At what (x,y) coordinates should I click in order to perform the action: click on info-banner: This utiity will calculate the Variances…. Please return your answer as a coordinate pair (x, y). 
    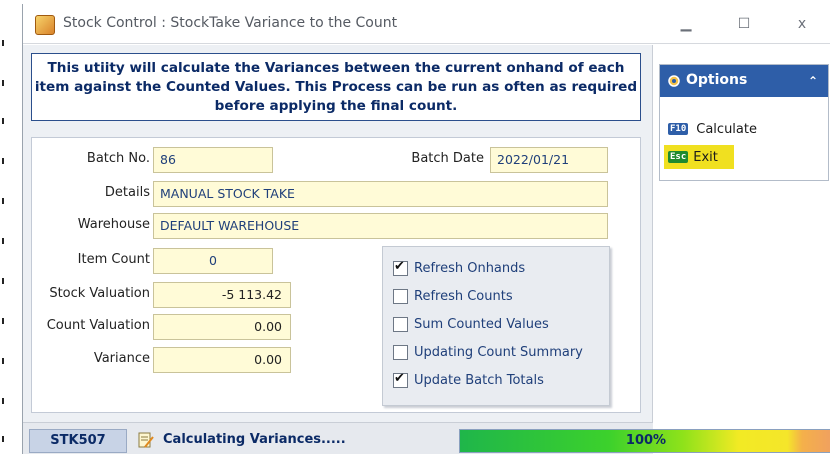
    Looking at the image, I should click on (336, 87).